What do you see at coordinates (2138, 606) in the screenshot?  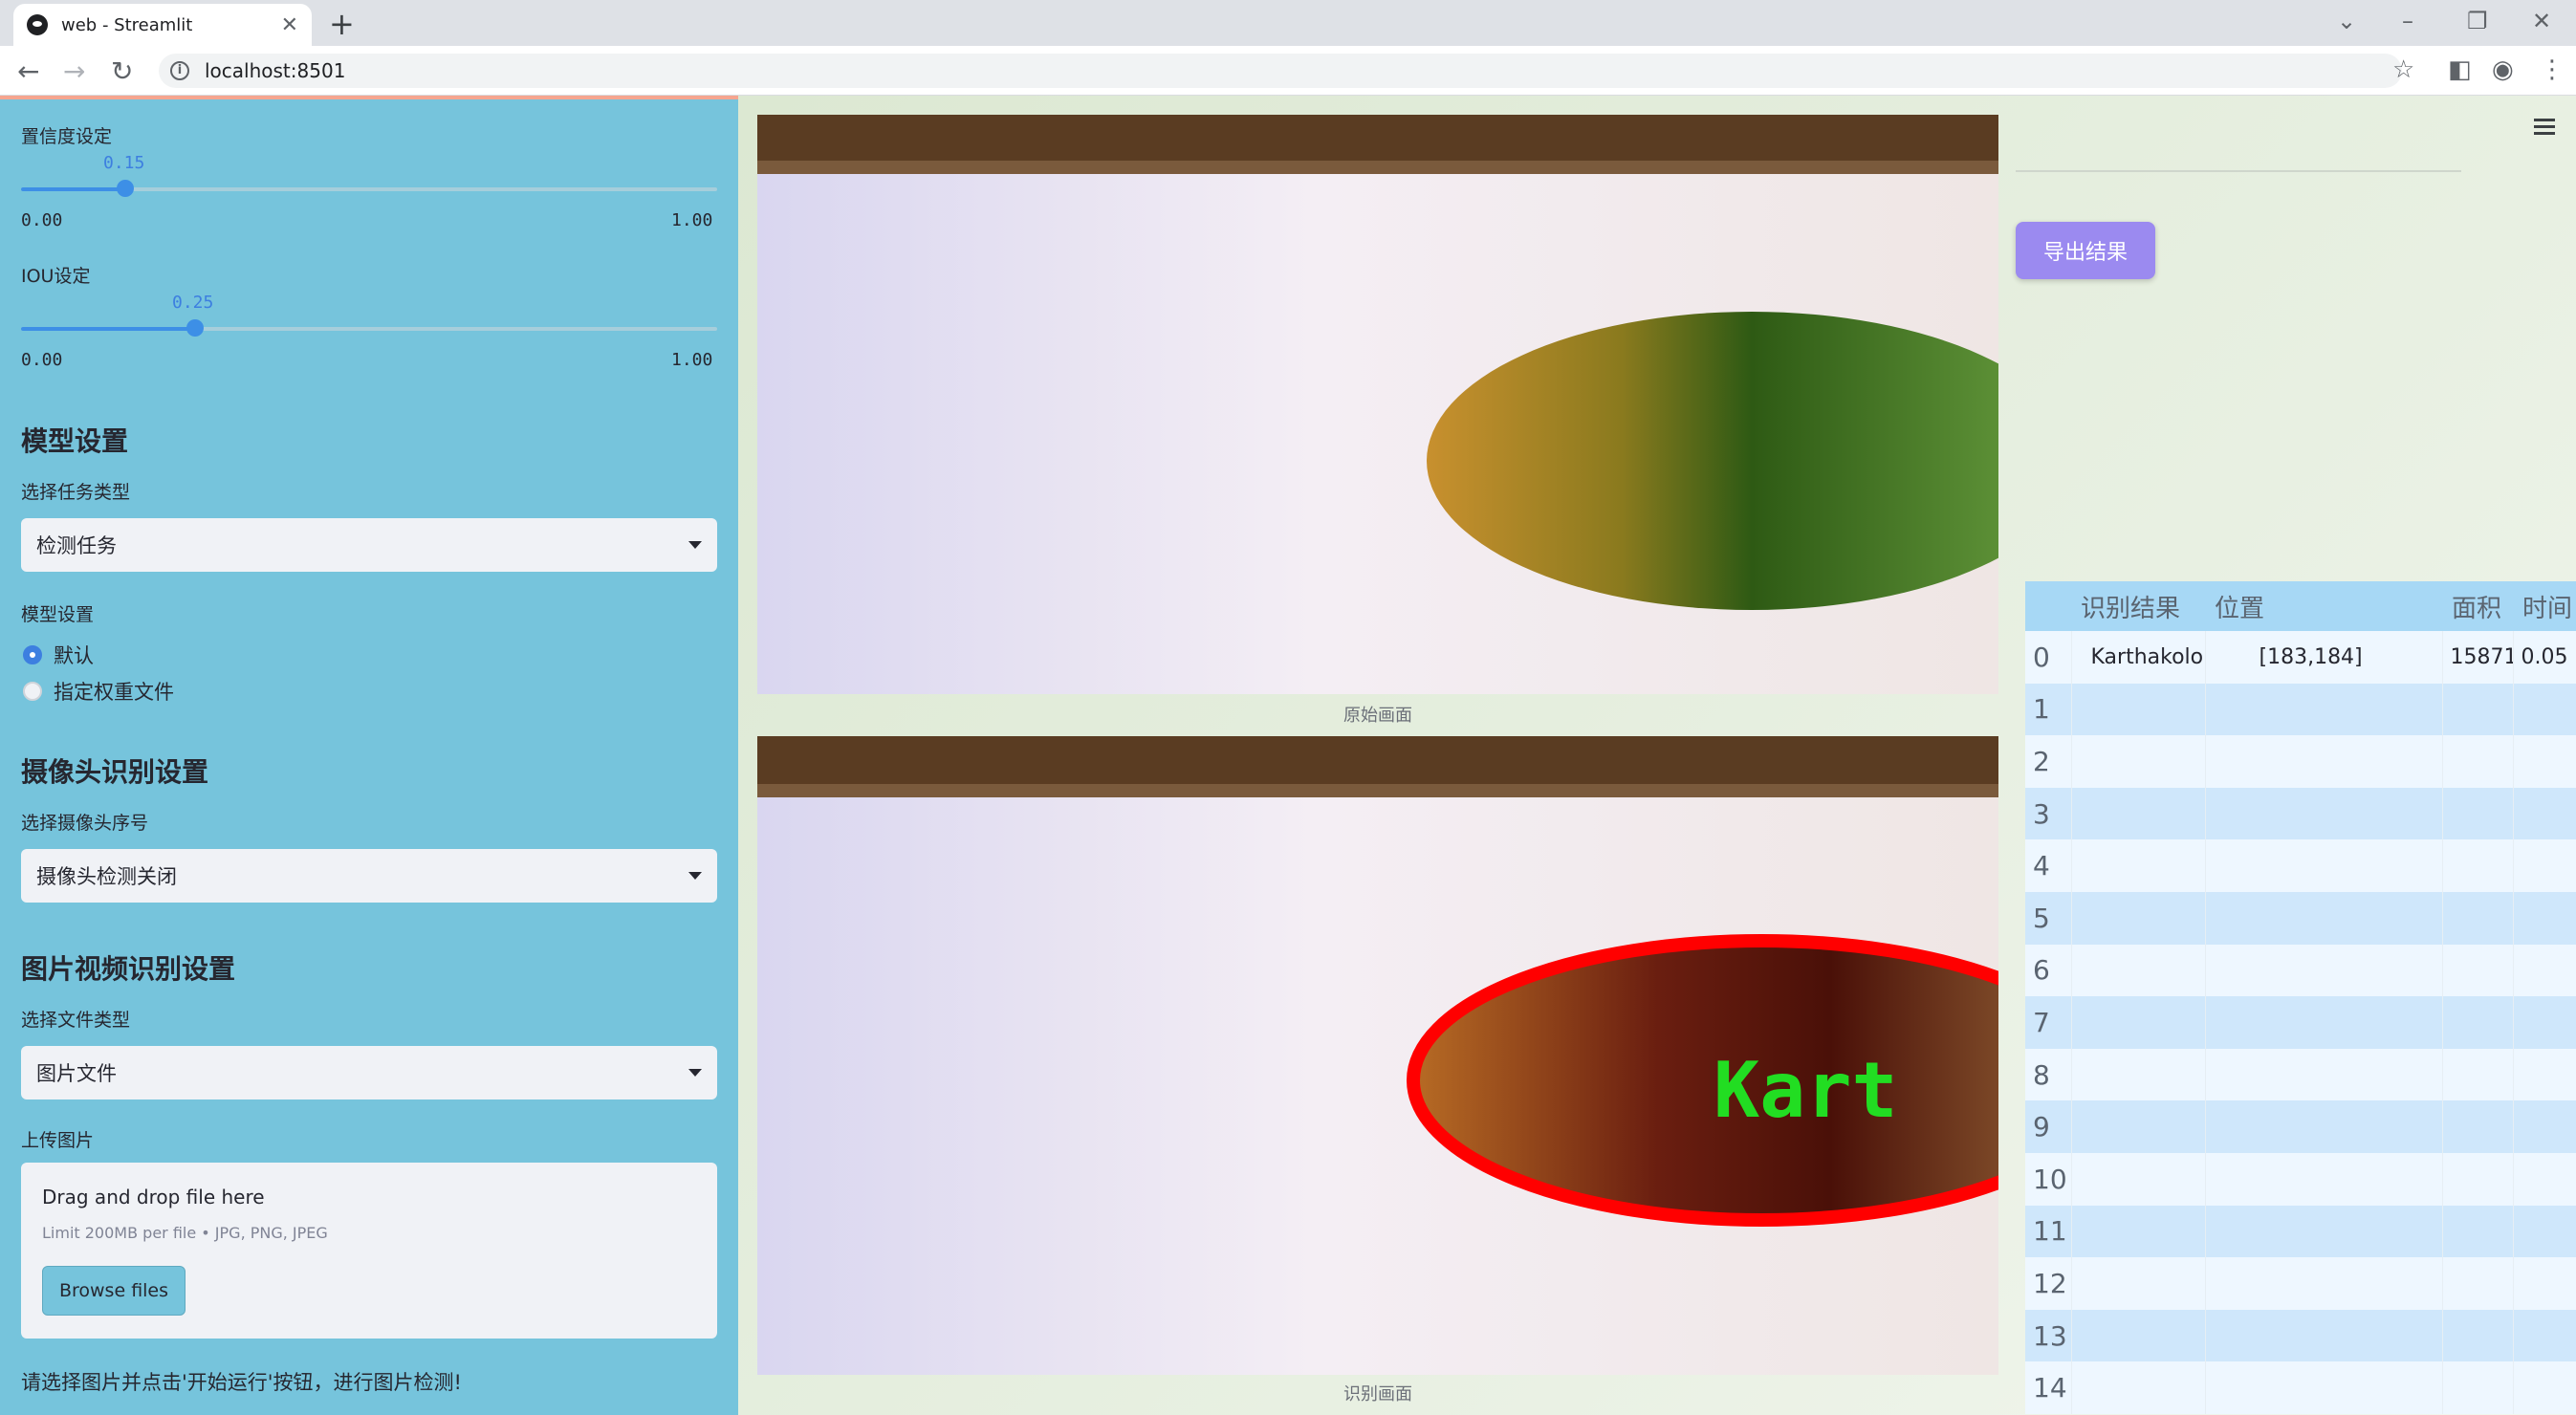 I see `table-header-result: 识别结果` at bounding box center [2138, 606].